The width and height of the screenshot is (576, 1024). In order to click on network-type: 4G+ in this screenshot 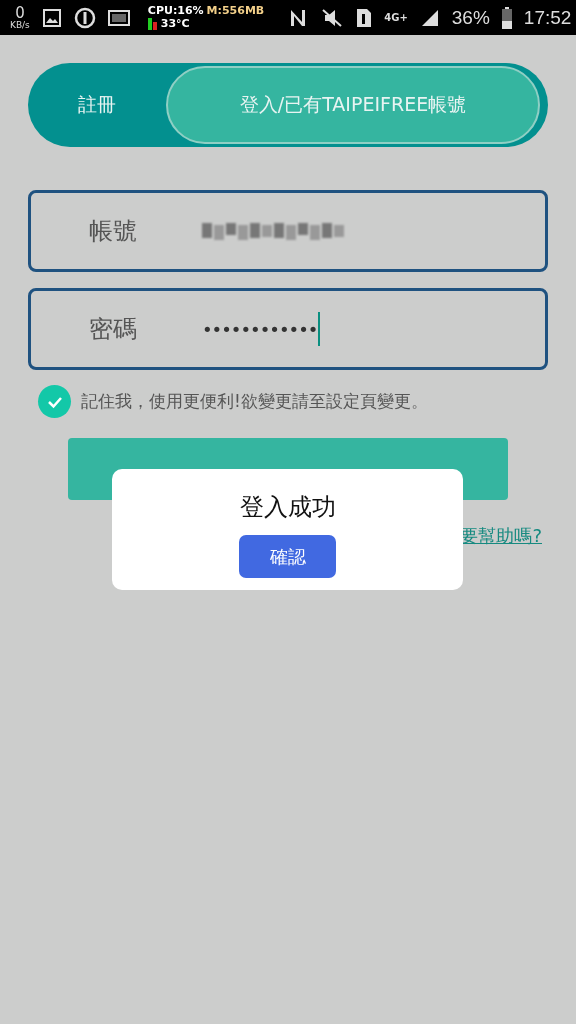, I will do `click(396, 17)`.